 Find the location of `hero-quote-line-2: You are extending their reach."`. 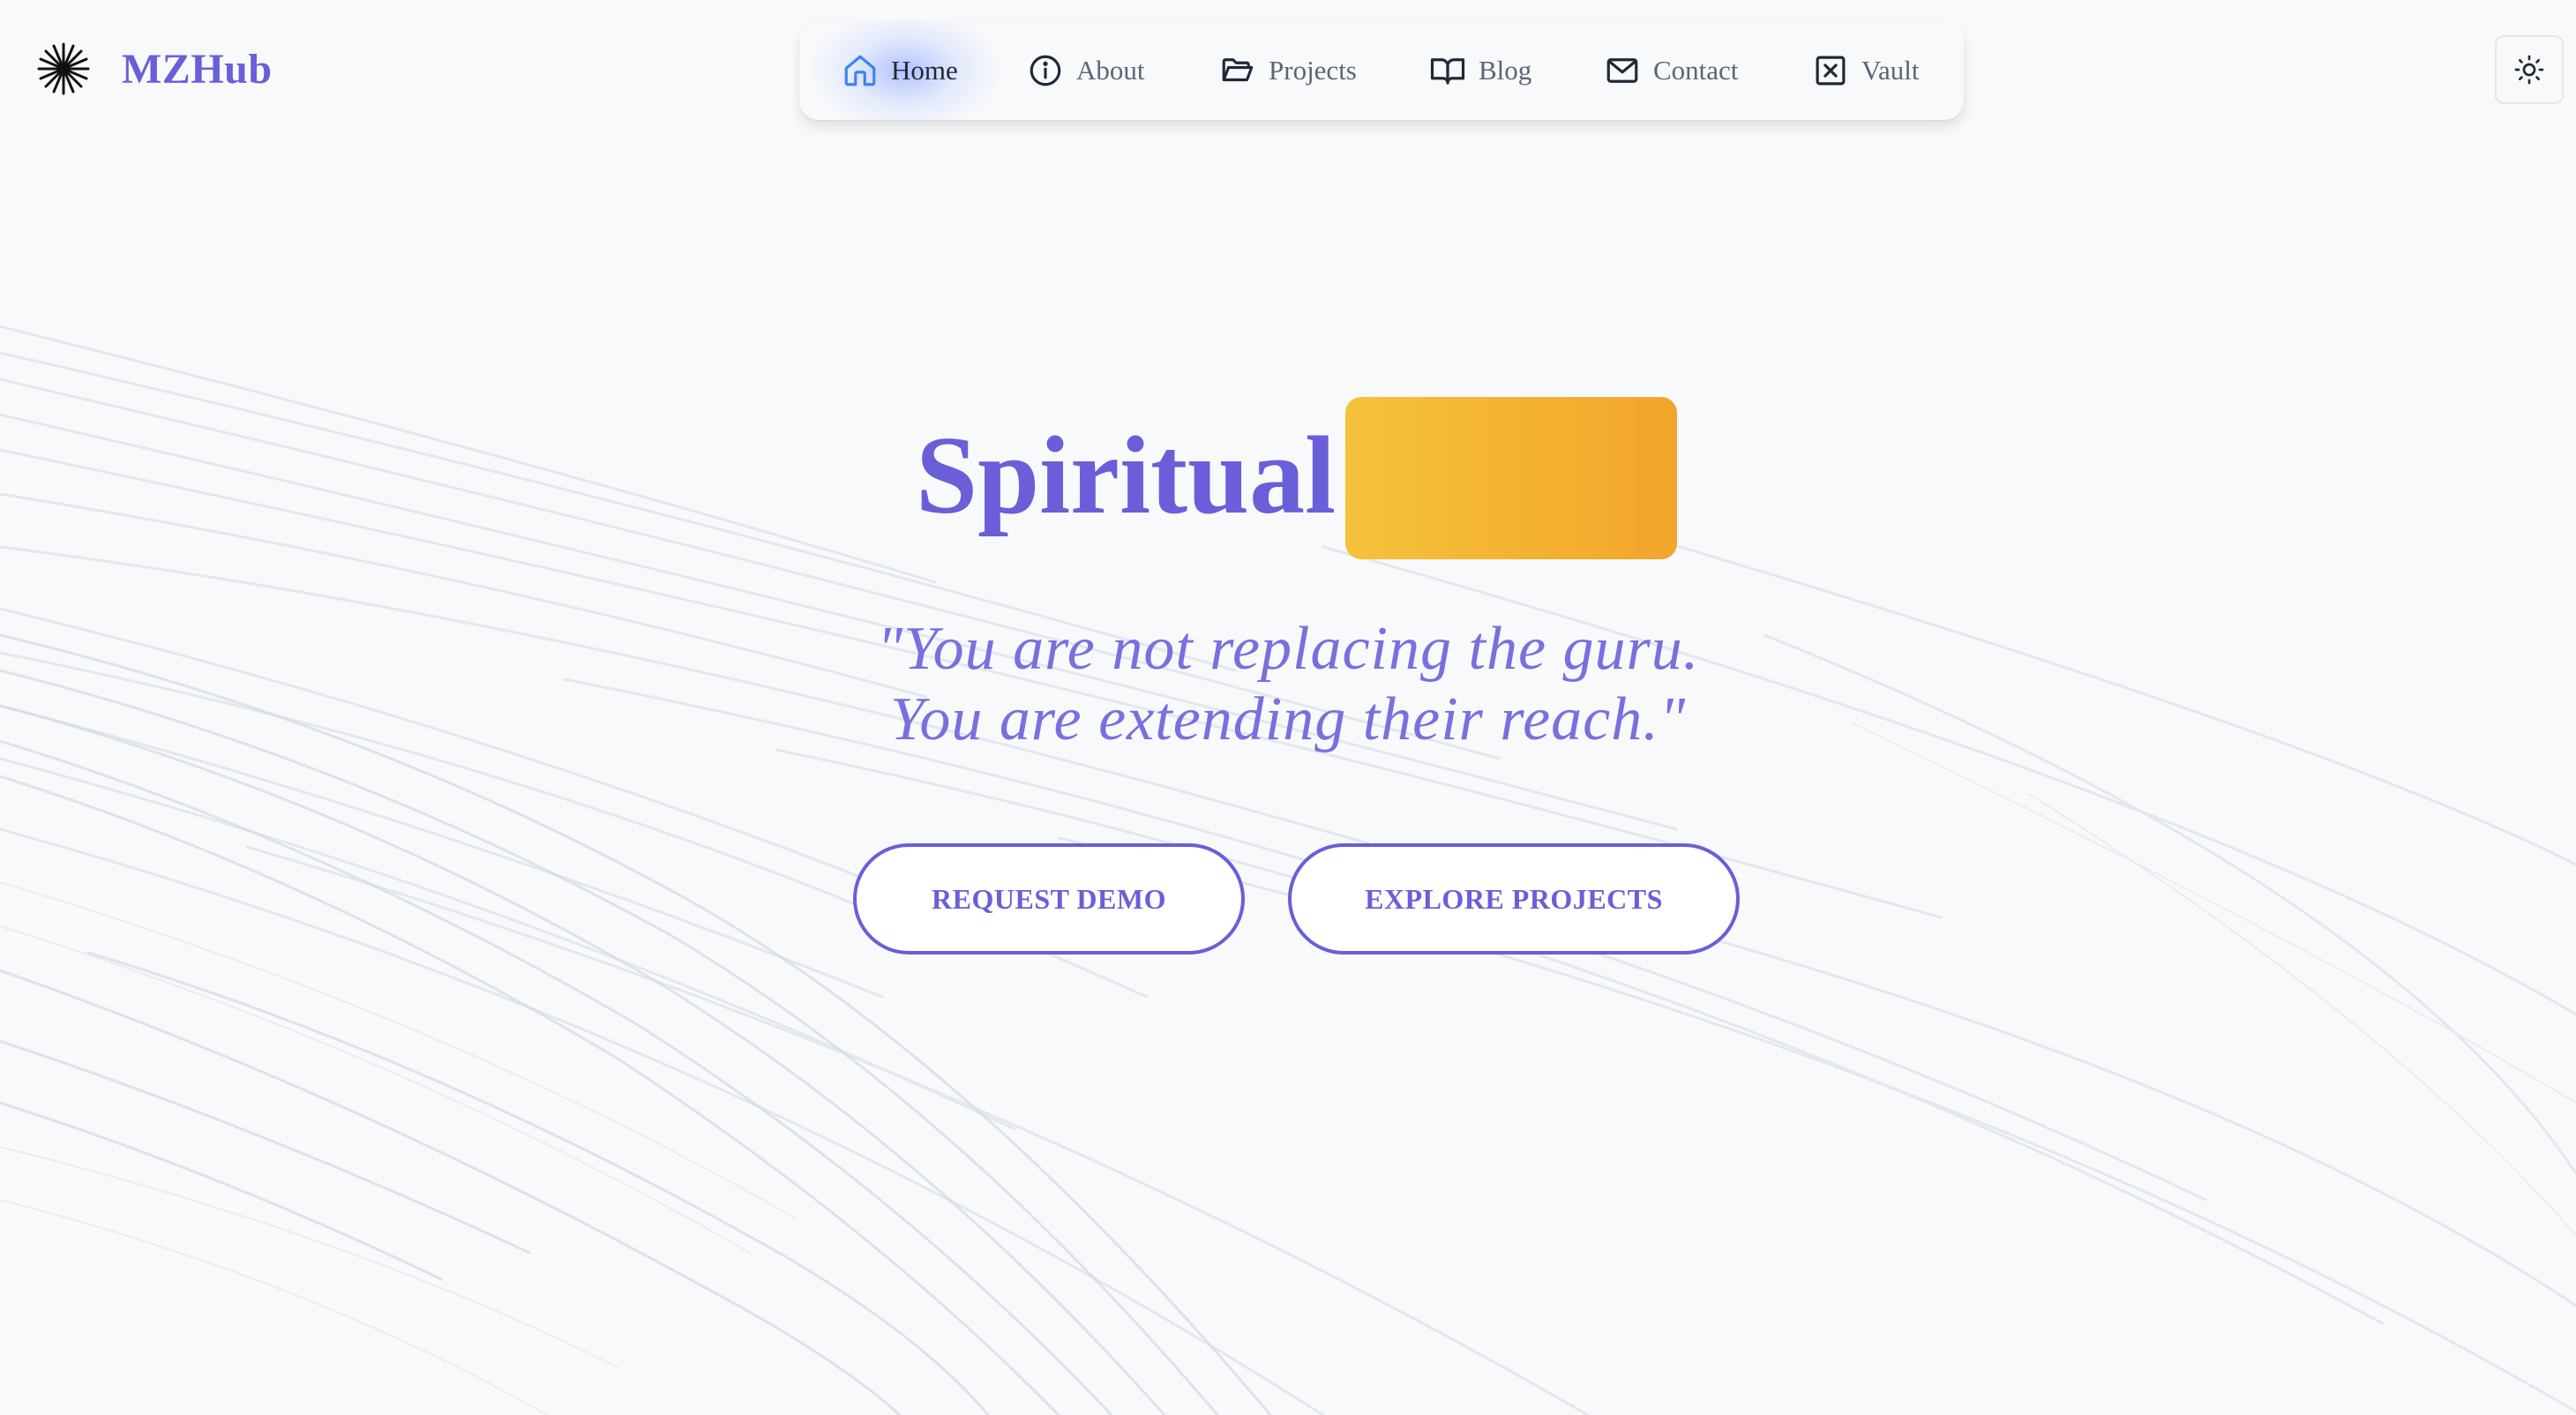

hero-quote-line-2: You are extending their reach." is located at coordinates (1288, 719).